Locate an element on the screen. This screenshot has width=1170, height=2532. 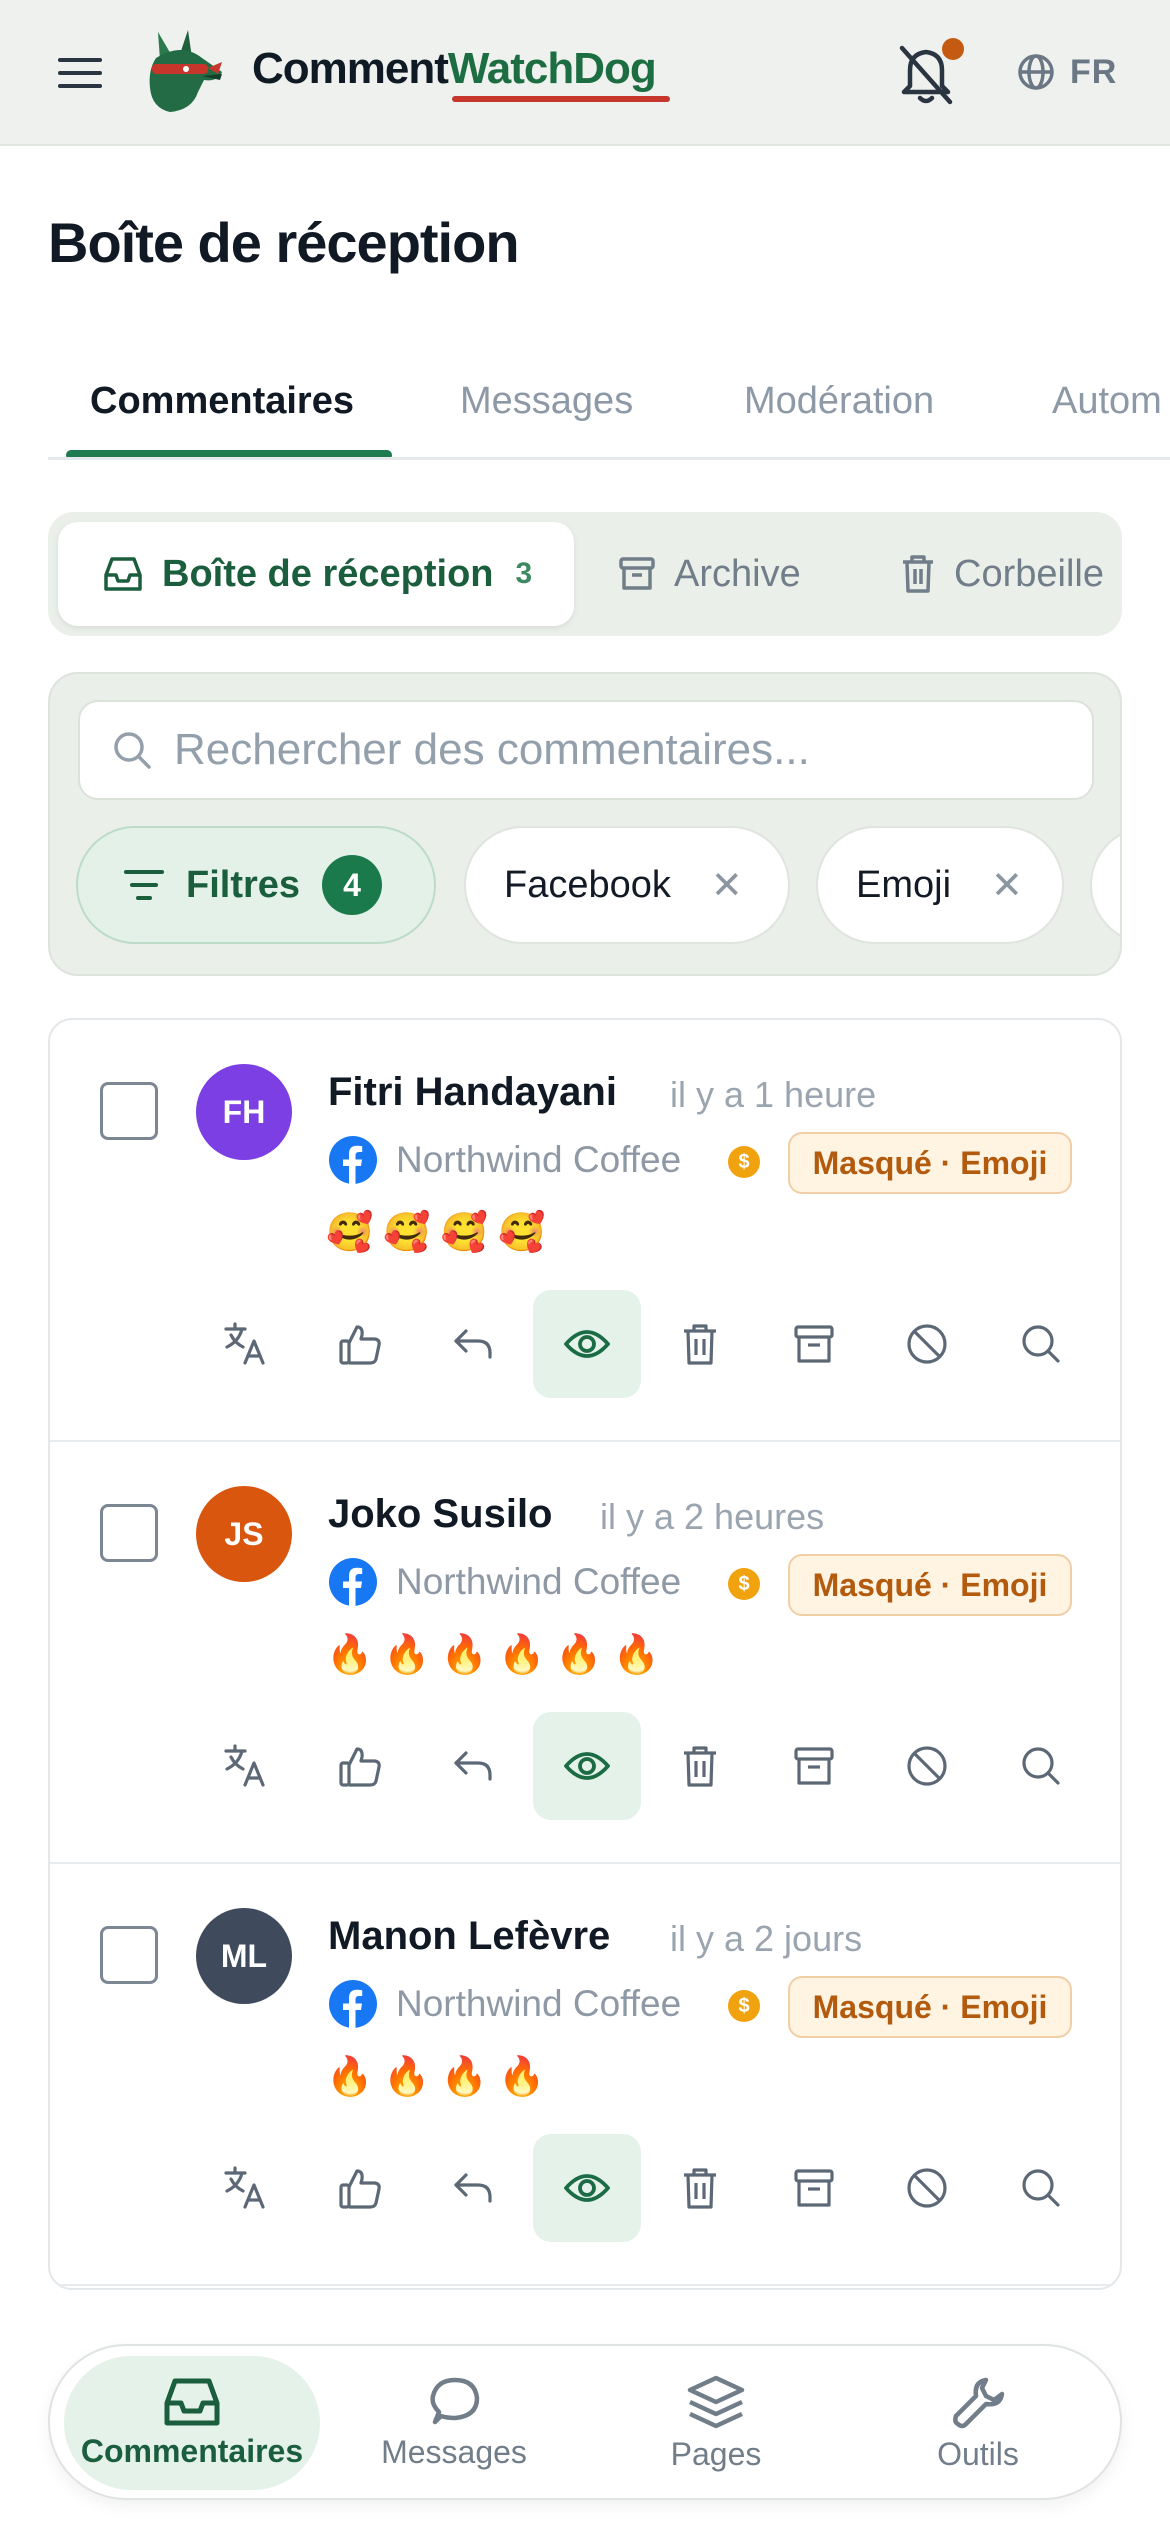
nav-label: Commentaires is located at coordinates (192, 2450).